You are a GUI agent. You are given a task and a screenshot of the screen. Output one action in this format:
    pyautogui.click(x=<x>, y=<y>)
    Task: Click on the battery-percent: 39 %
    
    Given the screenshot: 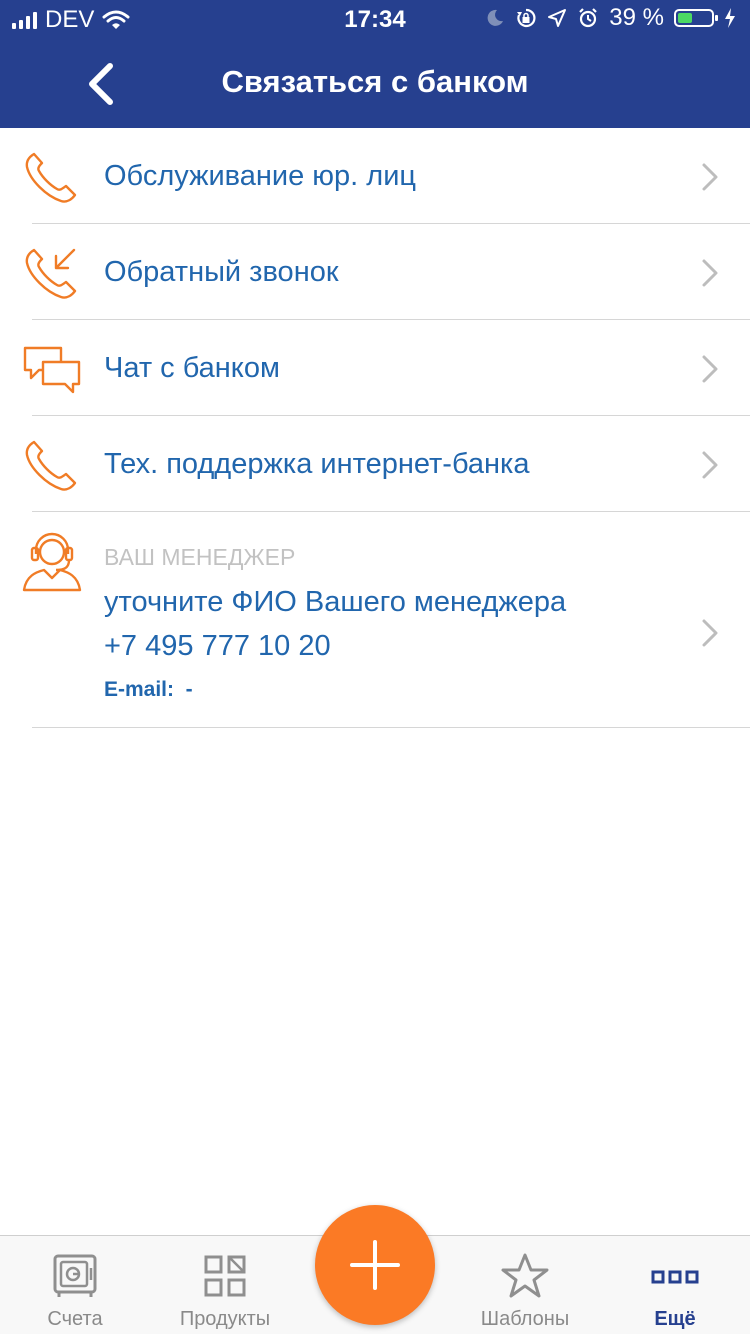 What is the action you would take?
    pyautogui.click(x=636, y=17)
    